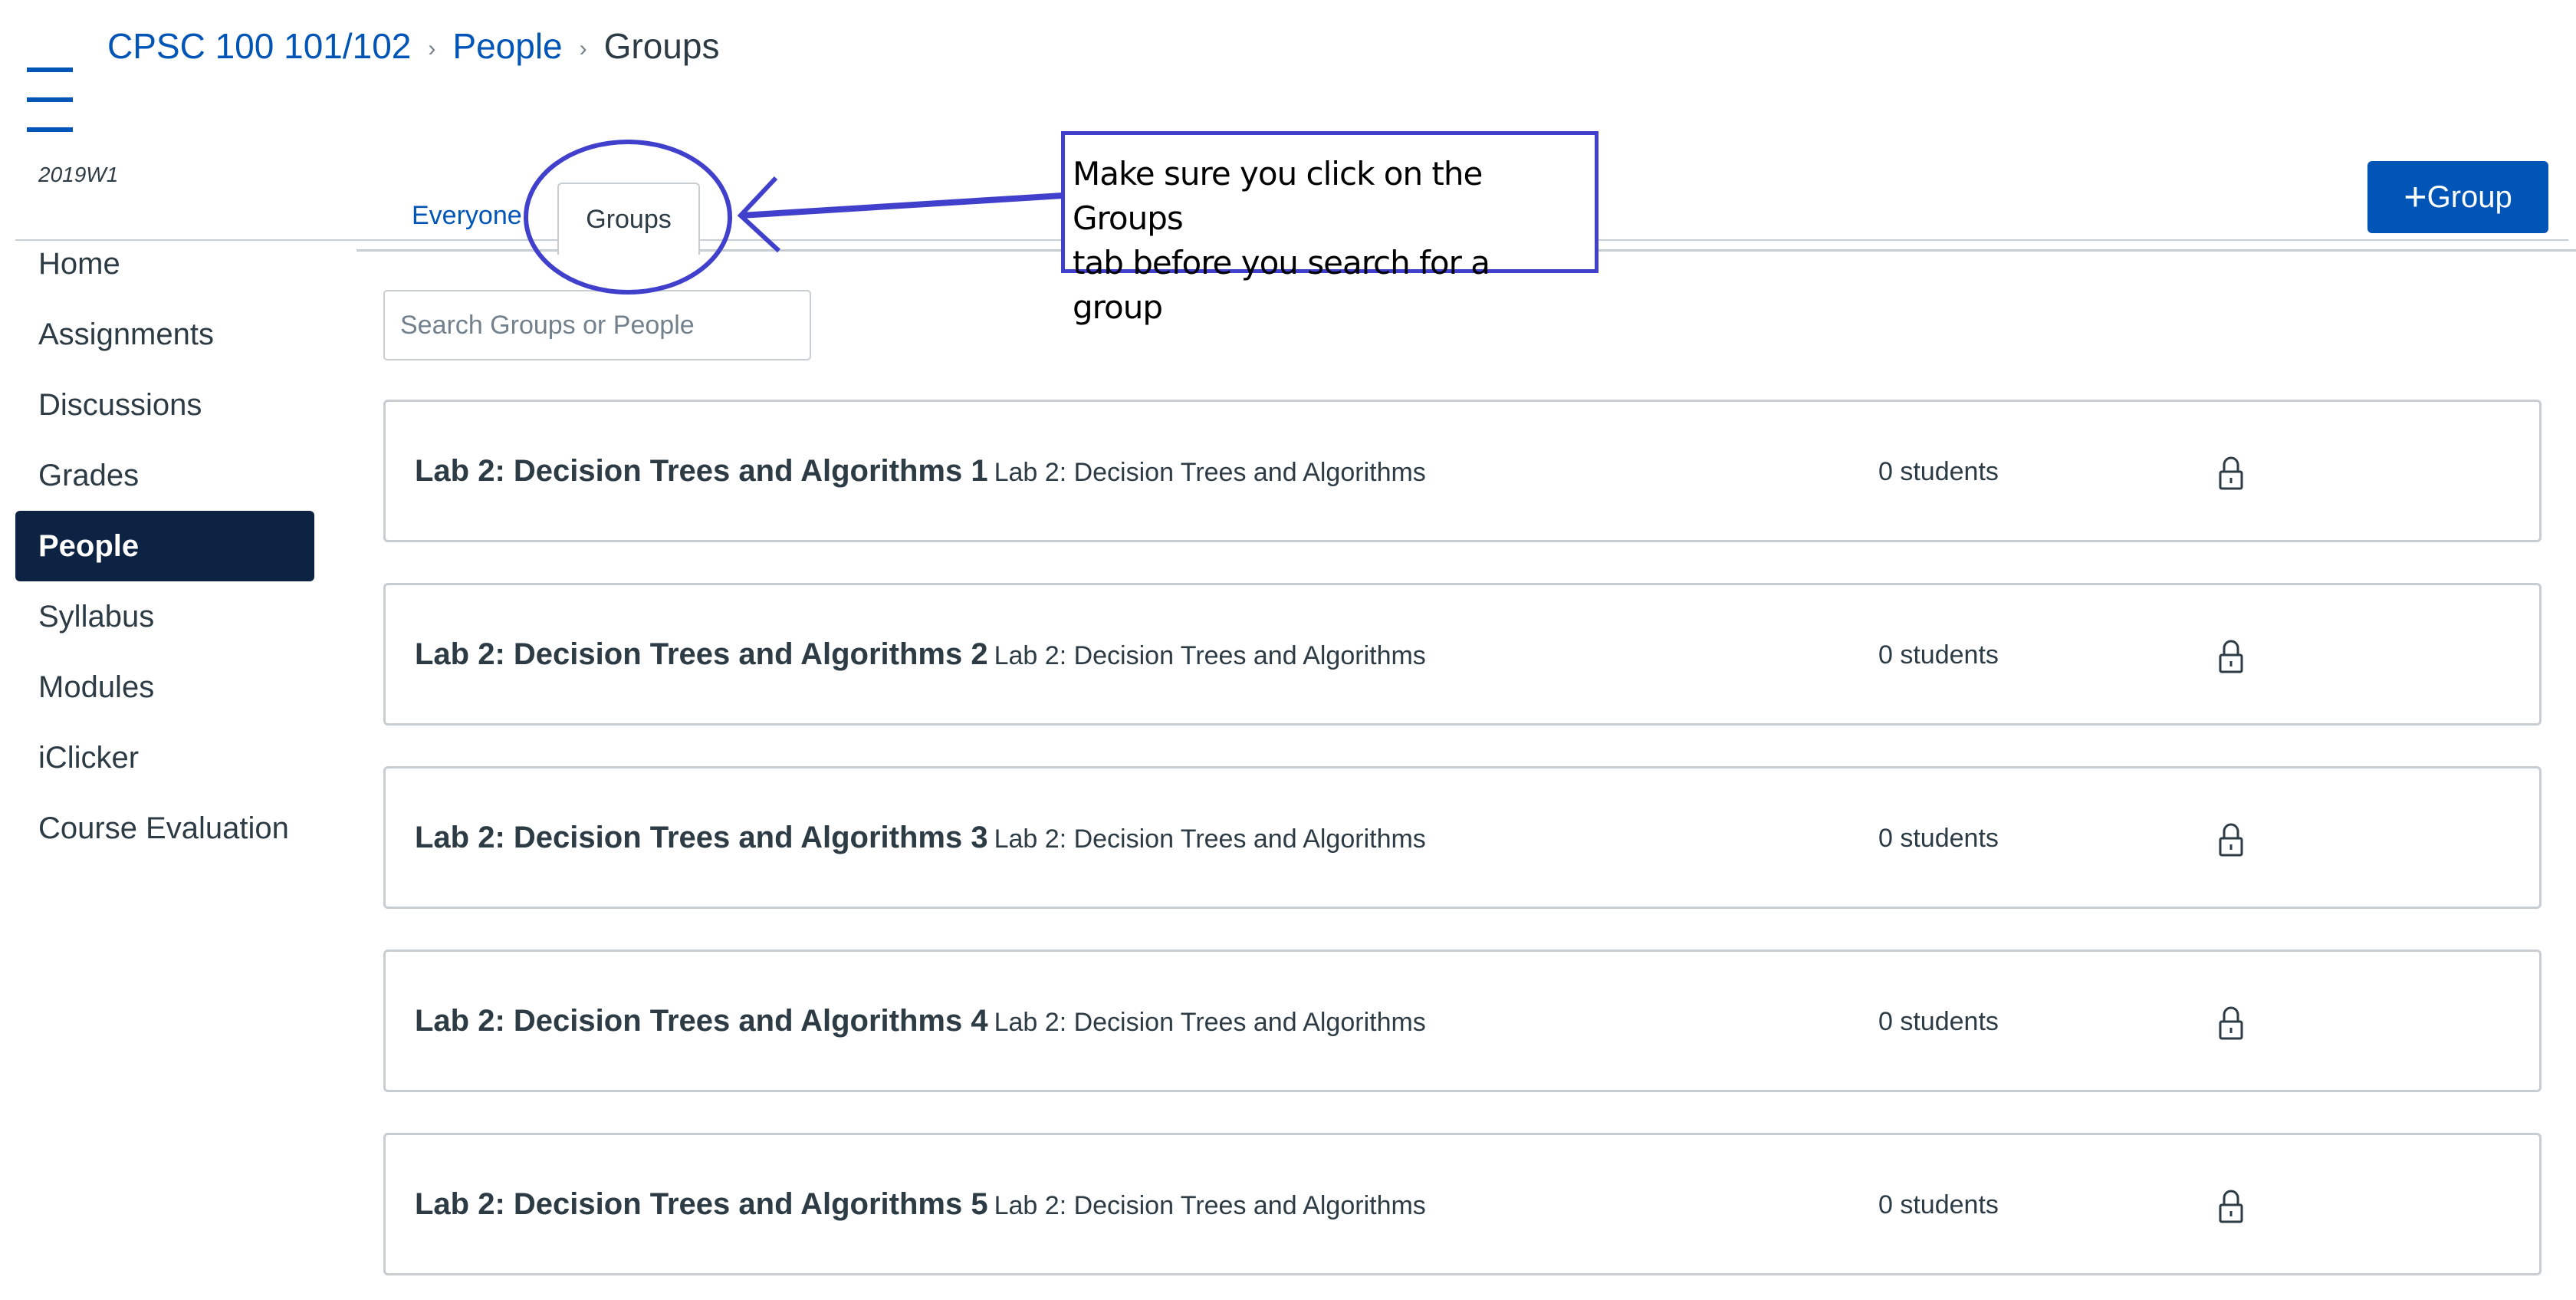  What do you see at coordinates (661, 46) in the screenshot?
I see `breadcrumb-current: Groups` at bounding box center [661, 46].